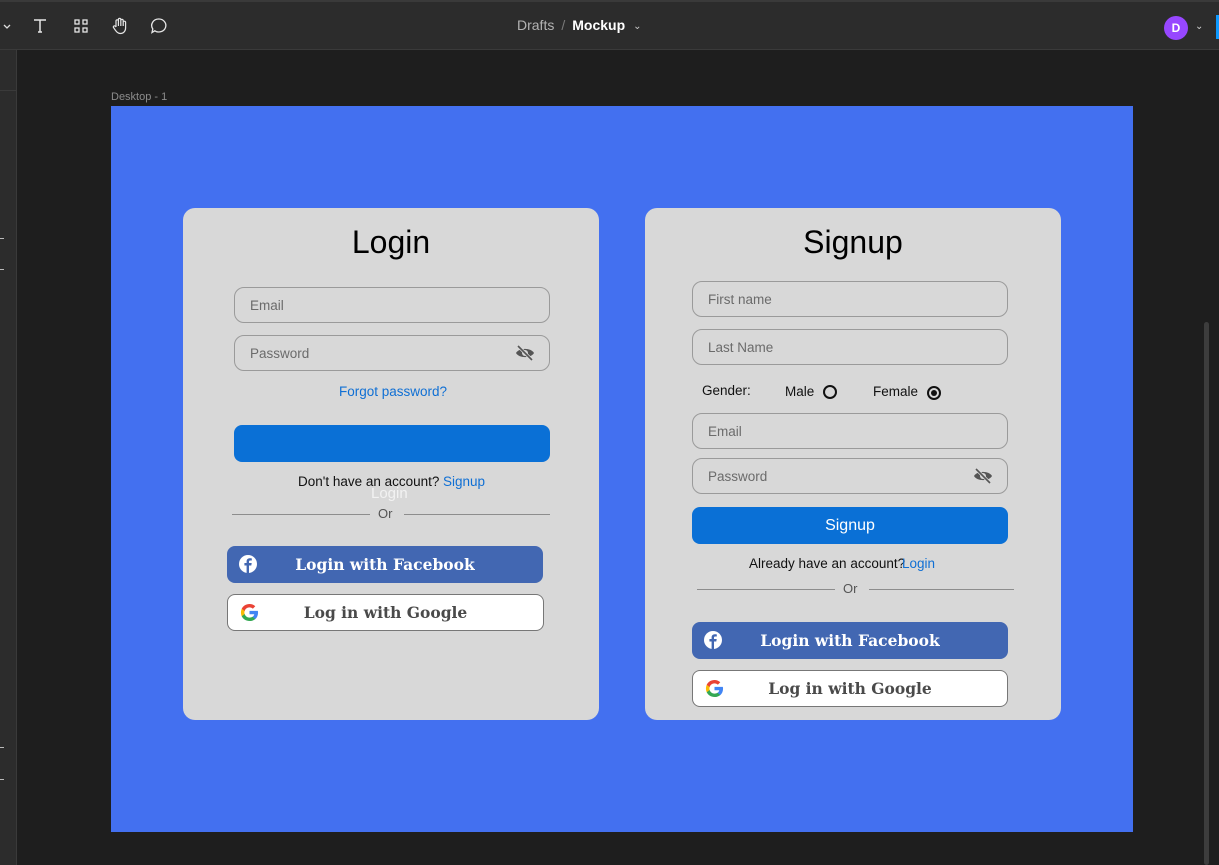  What do you see at coordinates (726, 390) in the screenshot?
I see `gender-label: Gender:` at bounding box center [726, 390].